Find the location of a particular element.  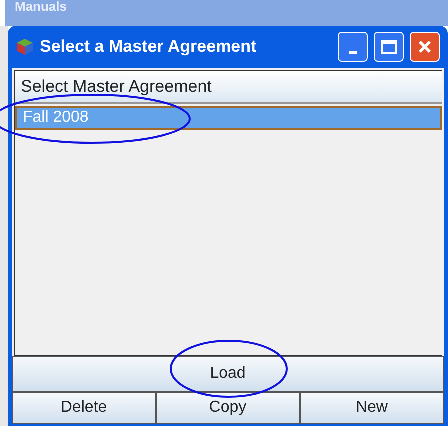

column-header: Select Master Agreement is located at coordinates (228, 87).